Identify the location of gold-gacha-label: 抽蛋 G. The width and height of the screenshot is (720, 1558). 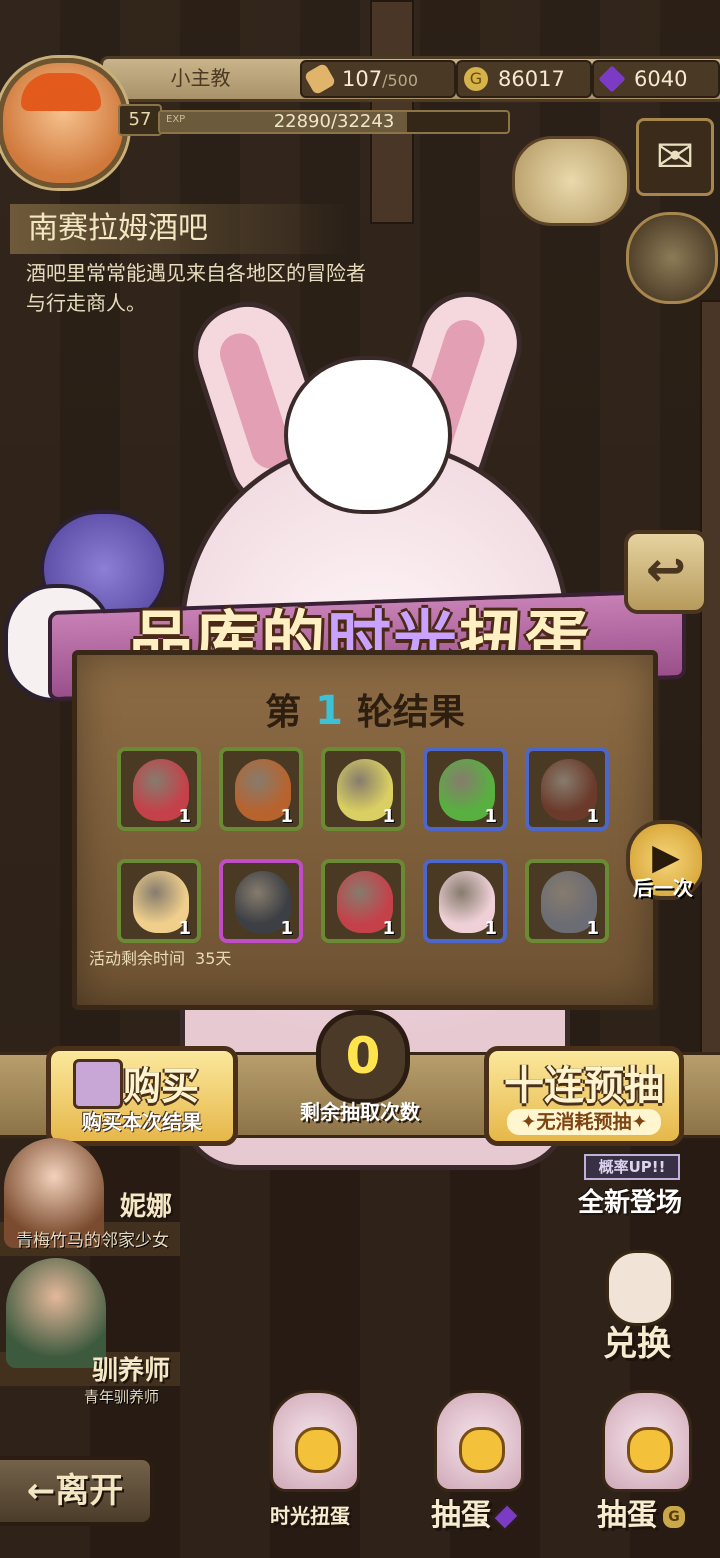
(642, 1512).